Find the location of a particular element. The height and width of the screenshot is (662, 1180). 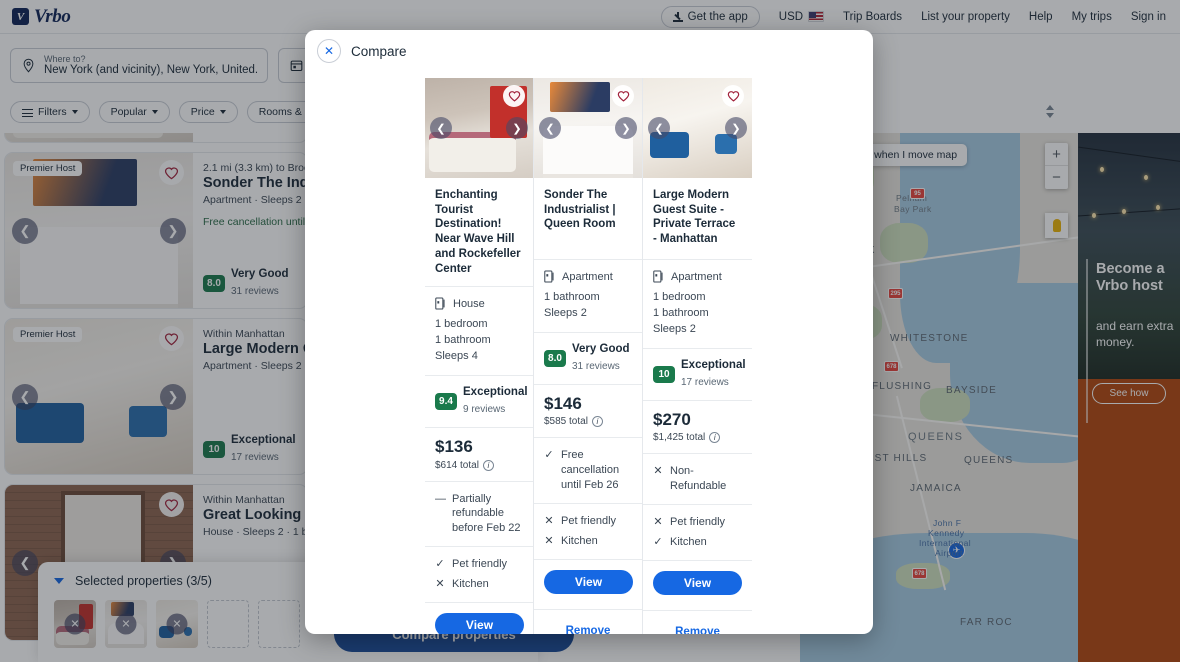

close-icon: ✕ is located at coordinates (329, 51).